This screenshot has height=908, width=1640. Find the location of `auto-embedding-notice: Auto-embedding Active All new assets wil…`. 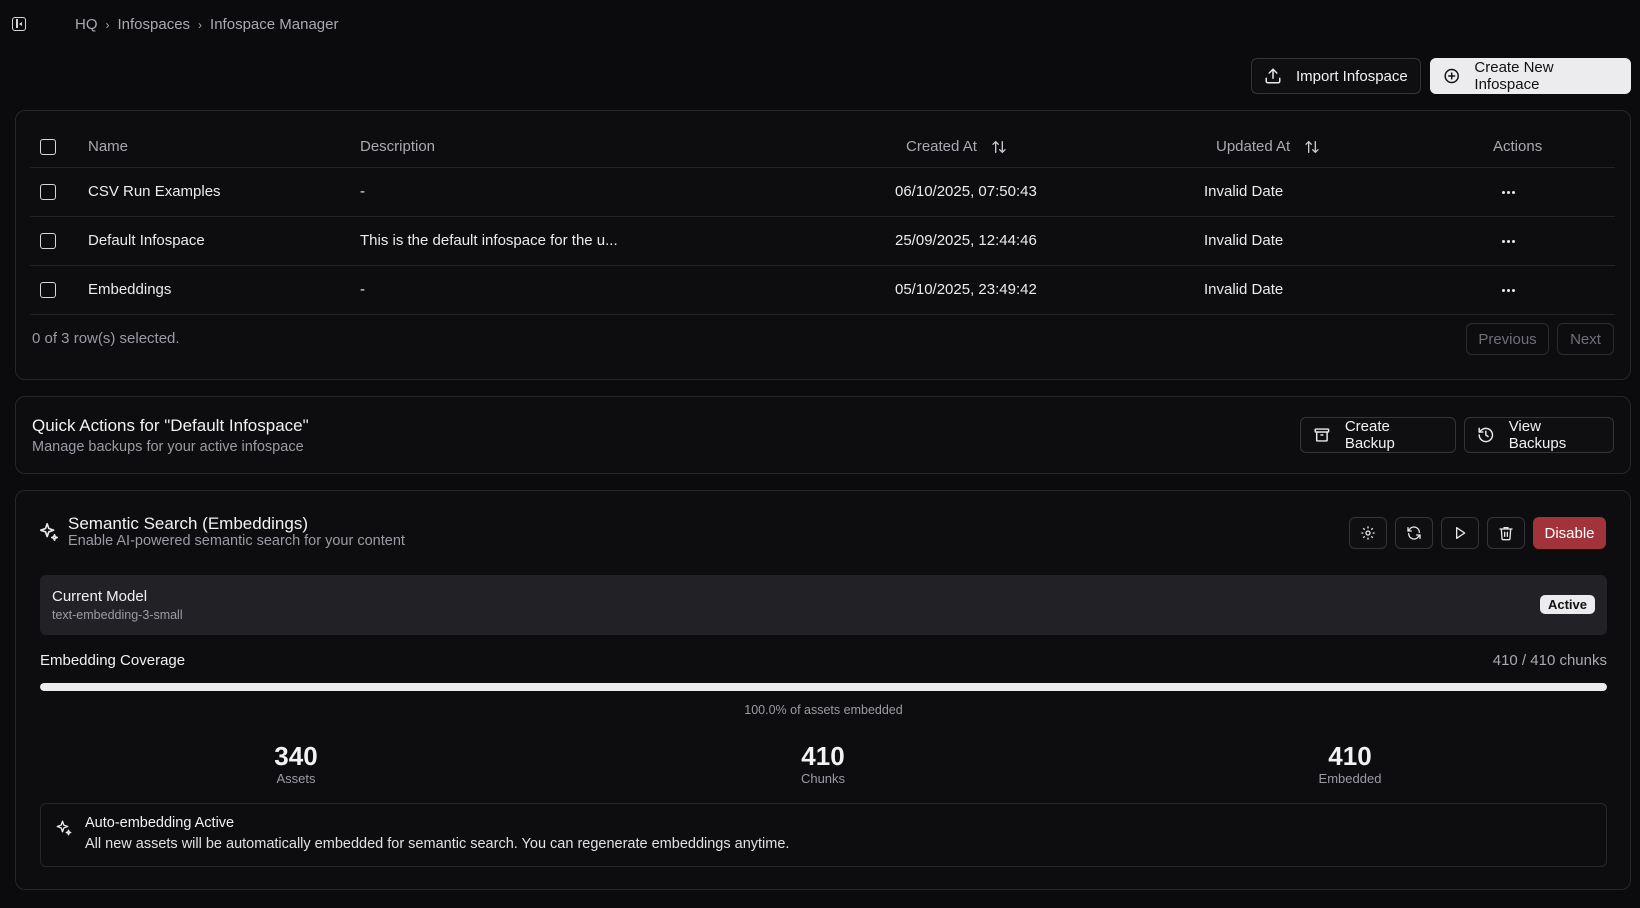

auto-embedding-notice: Auto-embedding Active All new assets wil… is located at coordinates (823, 835).